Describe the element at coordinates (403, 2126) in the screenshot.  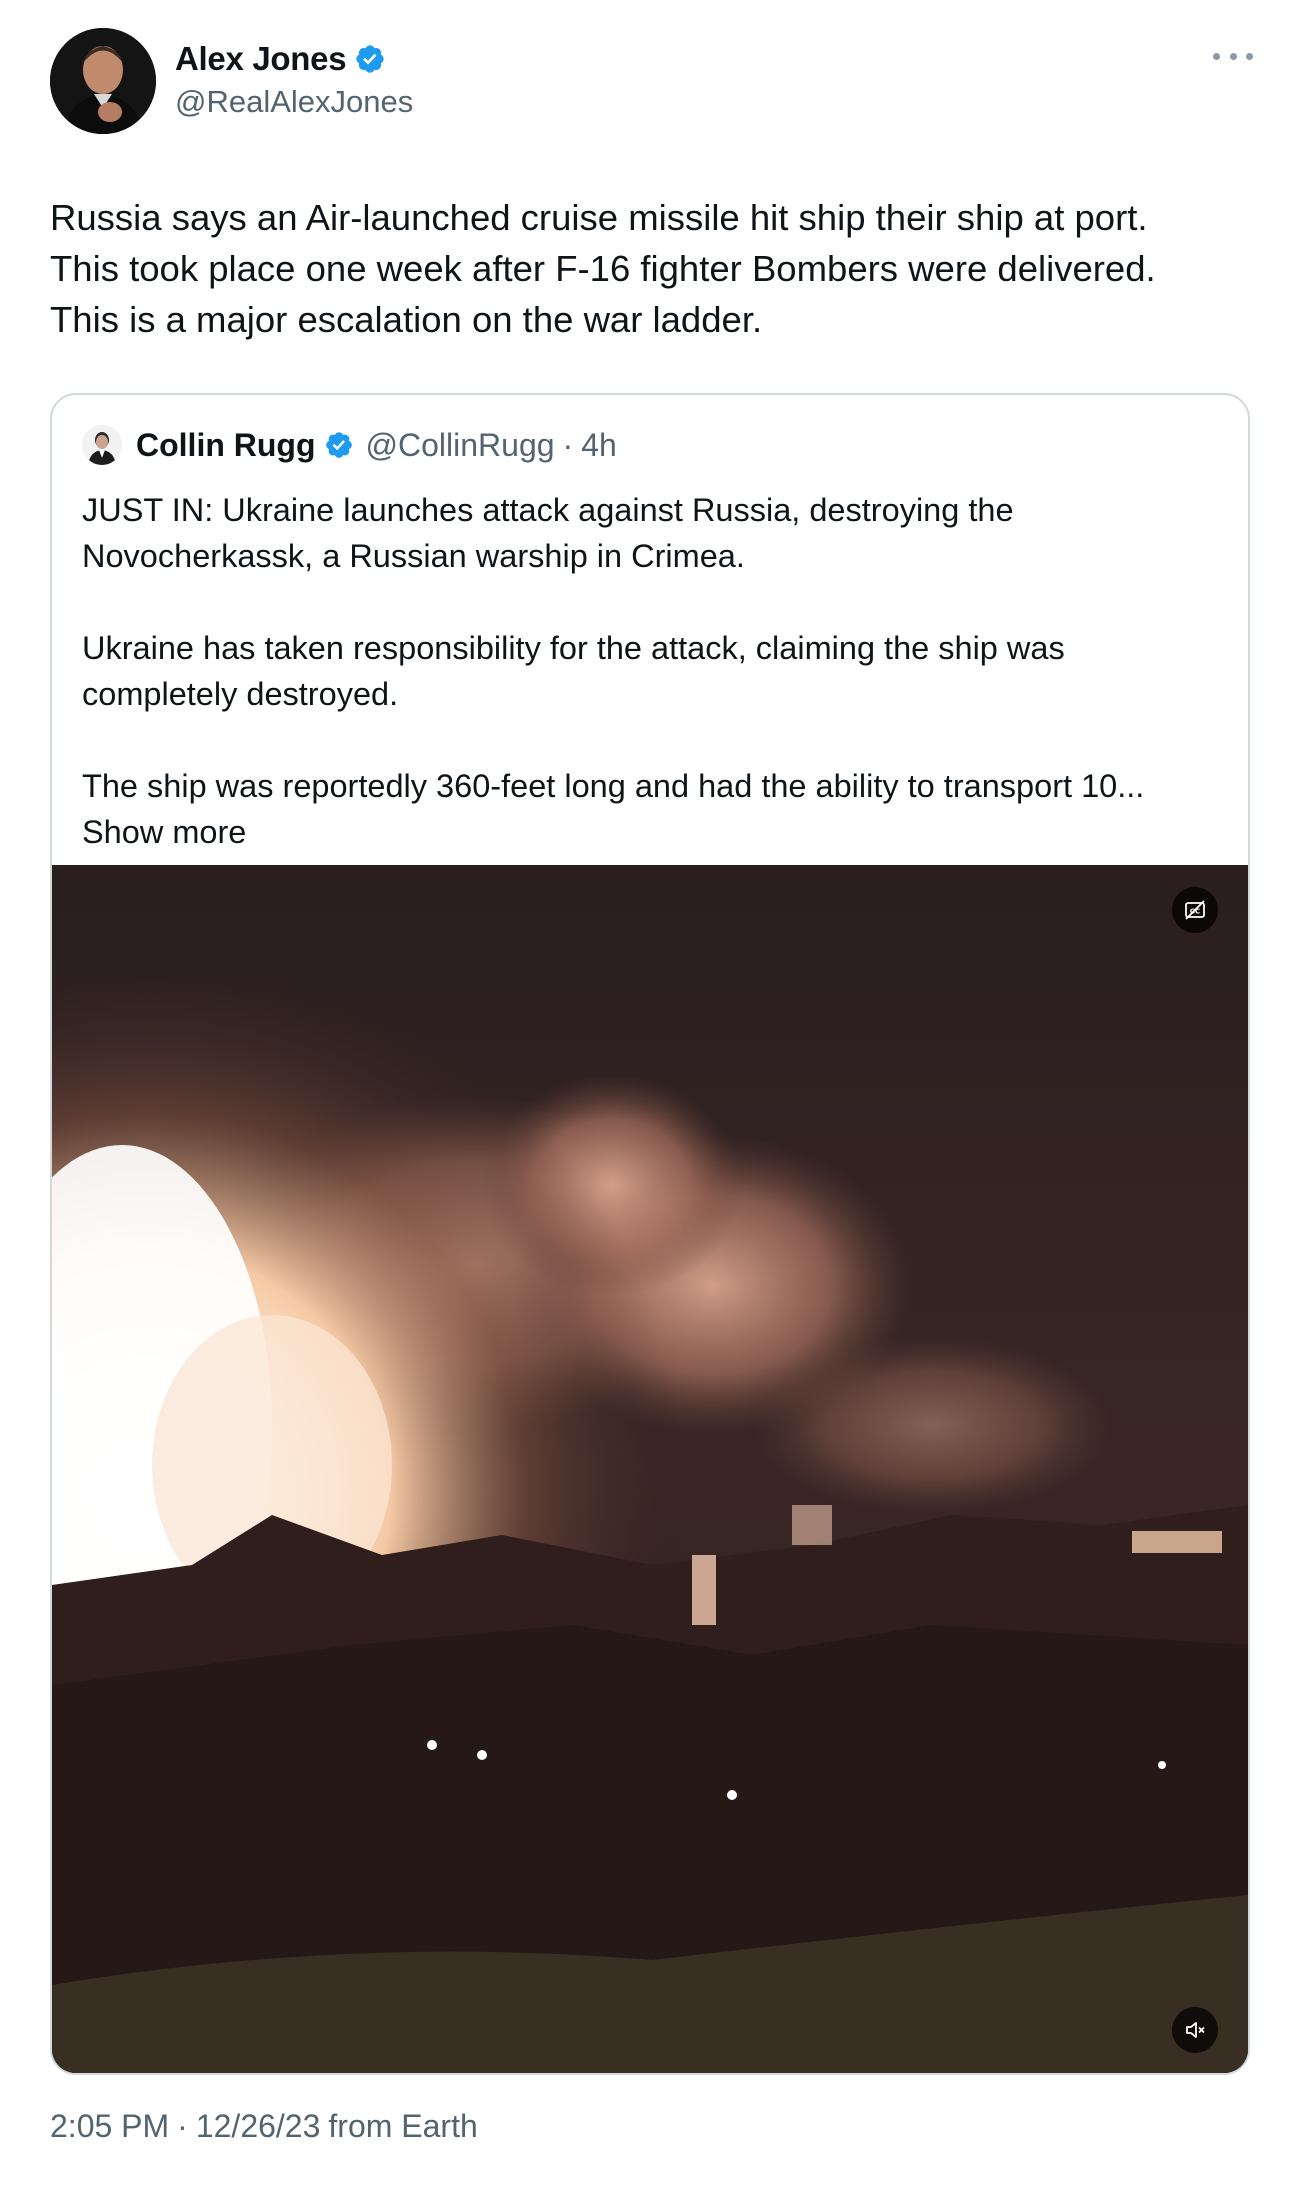
I see `tweet-source: from Earth` at that location.